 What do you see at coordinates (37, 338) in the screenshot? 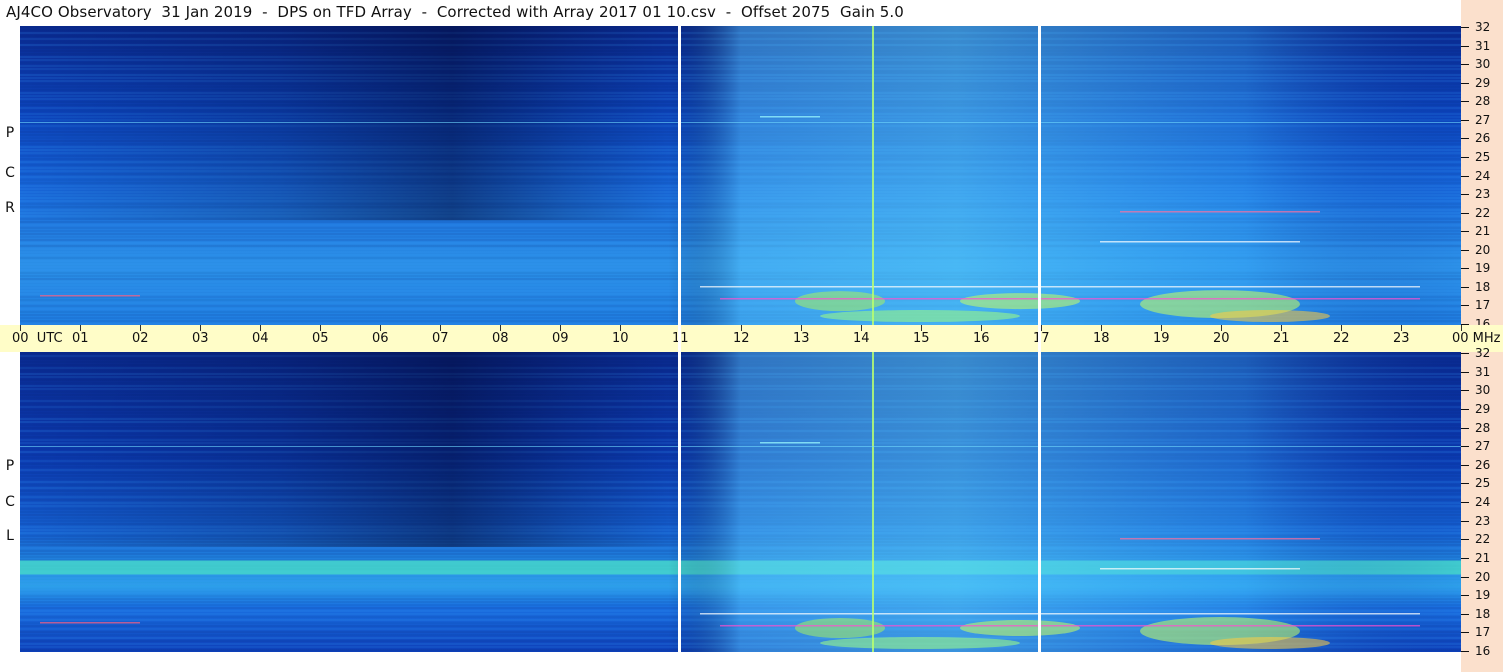
I see `utc-tick-label: 00 UTC` at bounding box center [37, 338].